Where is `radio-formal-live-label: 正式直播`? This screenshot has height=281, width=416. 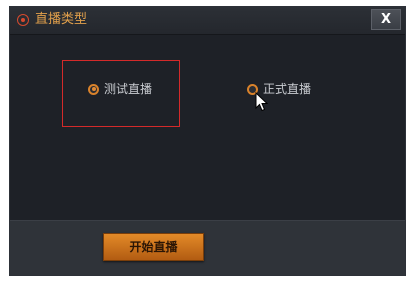 radio-formal-live-label: 正式直播 is located at coordinates (287, 89).